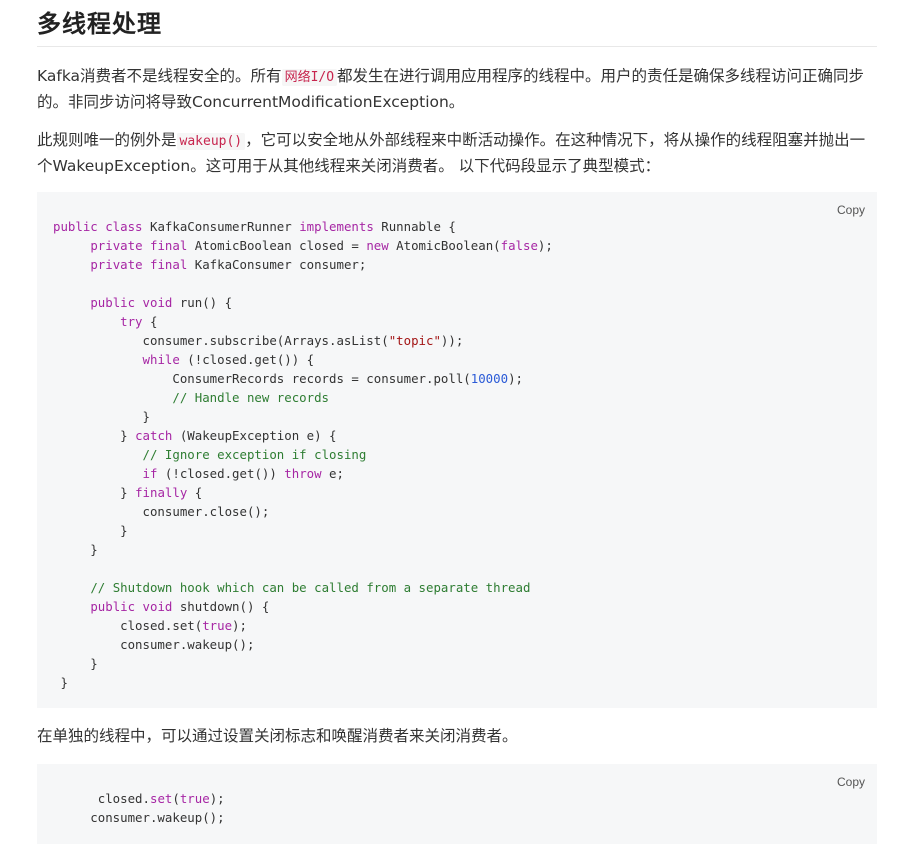 This screenshot has width=909, height=844. What do you see at coordinates (309, 77) in the screenshot?
I see `inline-code: 网络I/O` at bounding box center [309, 77].